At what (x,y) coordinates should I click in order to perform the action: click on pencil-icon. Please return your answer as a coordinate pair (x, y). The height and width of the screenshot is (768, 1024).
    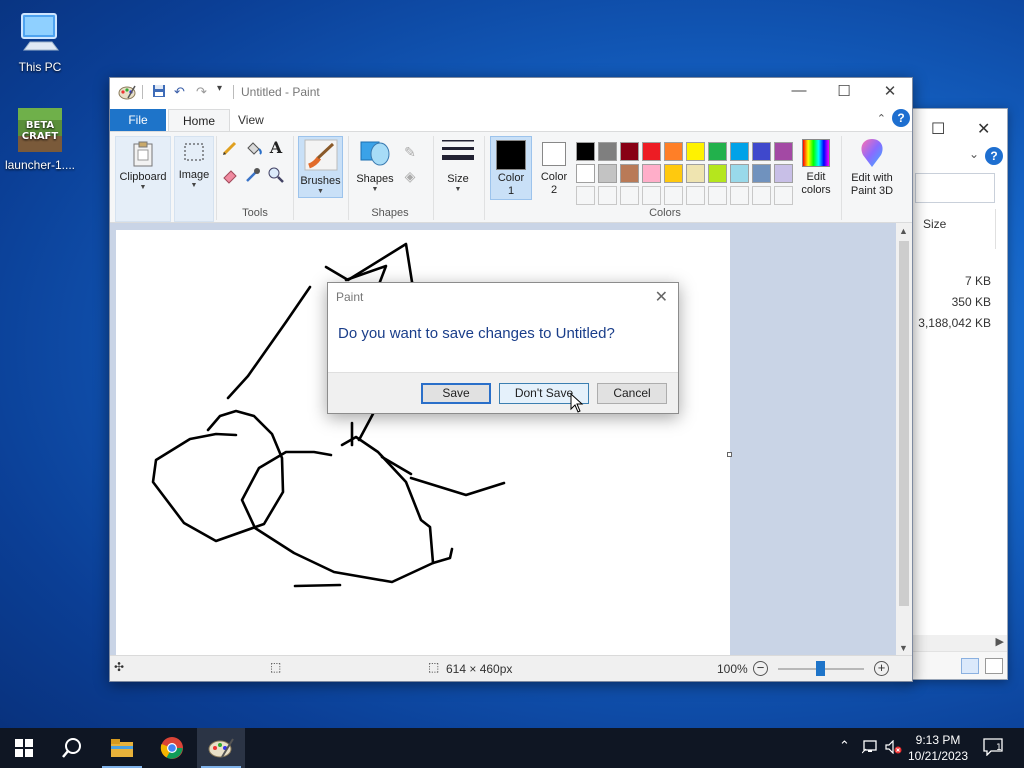
    Looking at the image, I should click on (230, 149).